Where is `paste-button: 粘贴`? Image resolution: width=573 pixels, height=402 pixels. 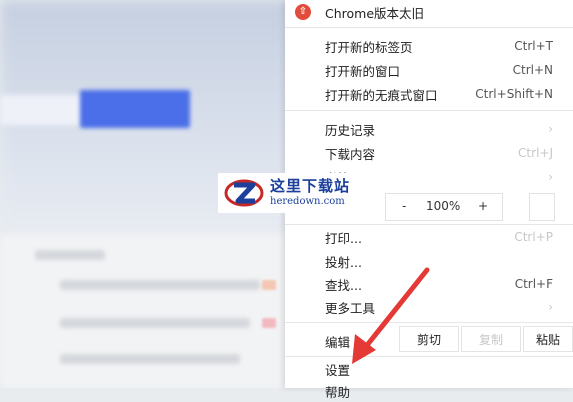
paste-button: 粘贴 is located at coordinates (548, 339).